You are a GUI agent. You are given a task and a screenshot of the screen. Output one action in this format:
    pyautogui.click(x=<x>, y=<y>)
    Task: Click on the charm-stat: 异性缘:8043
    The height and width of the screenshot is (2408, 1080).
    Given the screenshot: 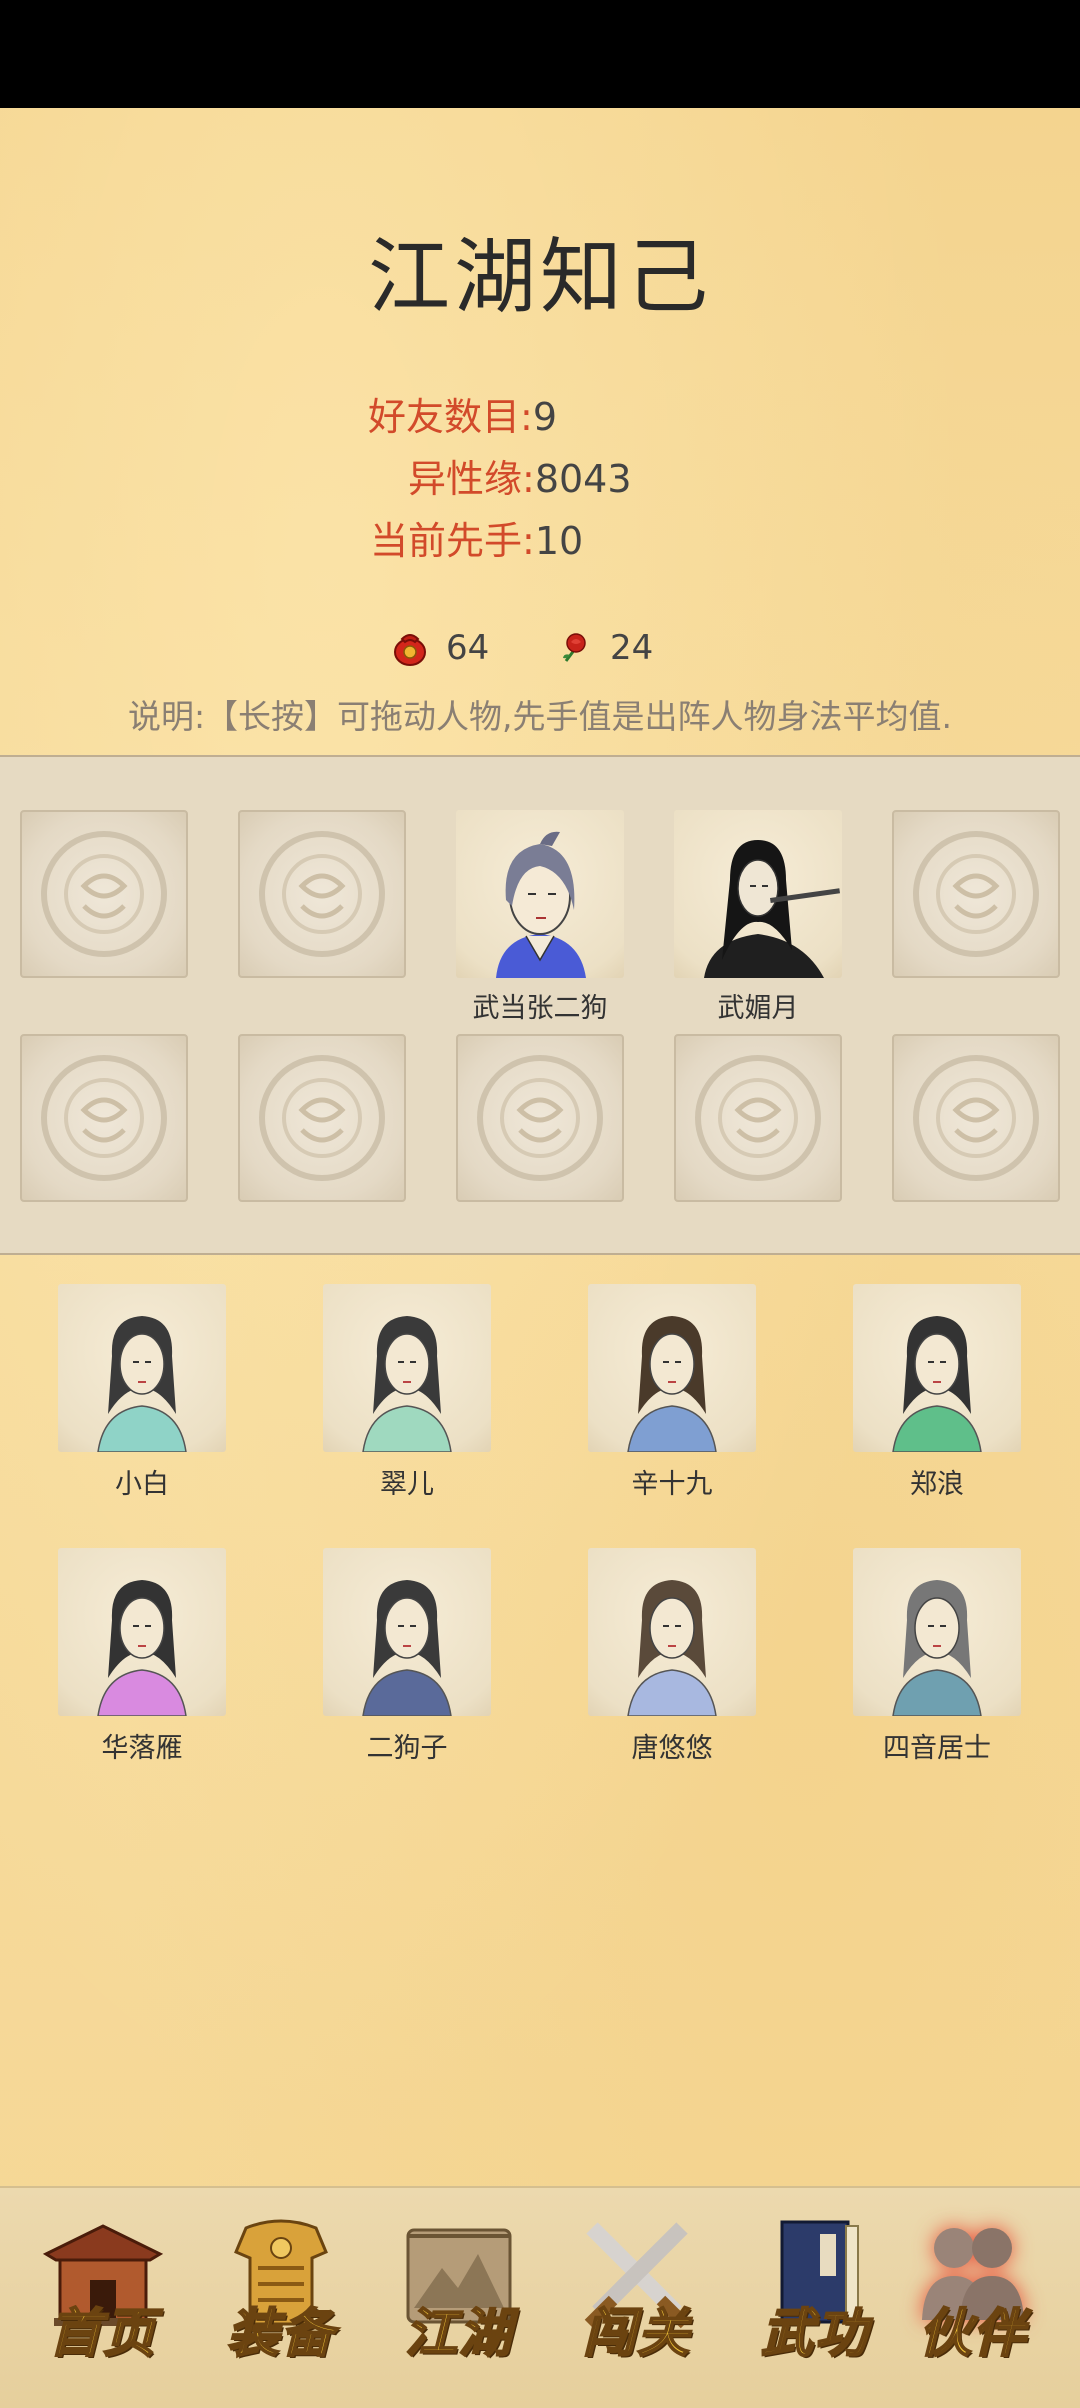 What is the action you would take?
    pyautogui.click(x=520, y=475)
    